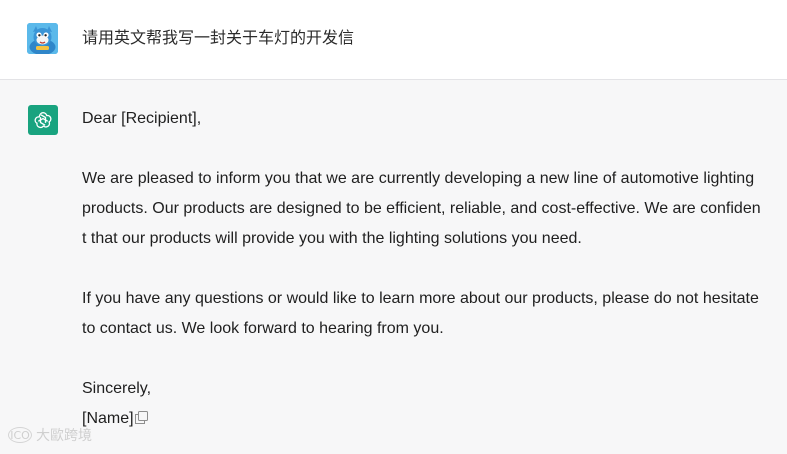  I want to click on cartoon-avatar-icon, so click(42, 38).